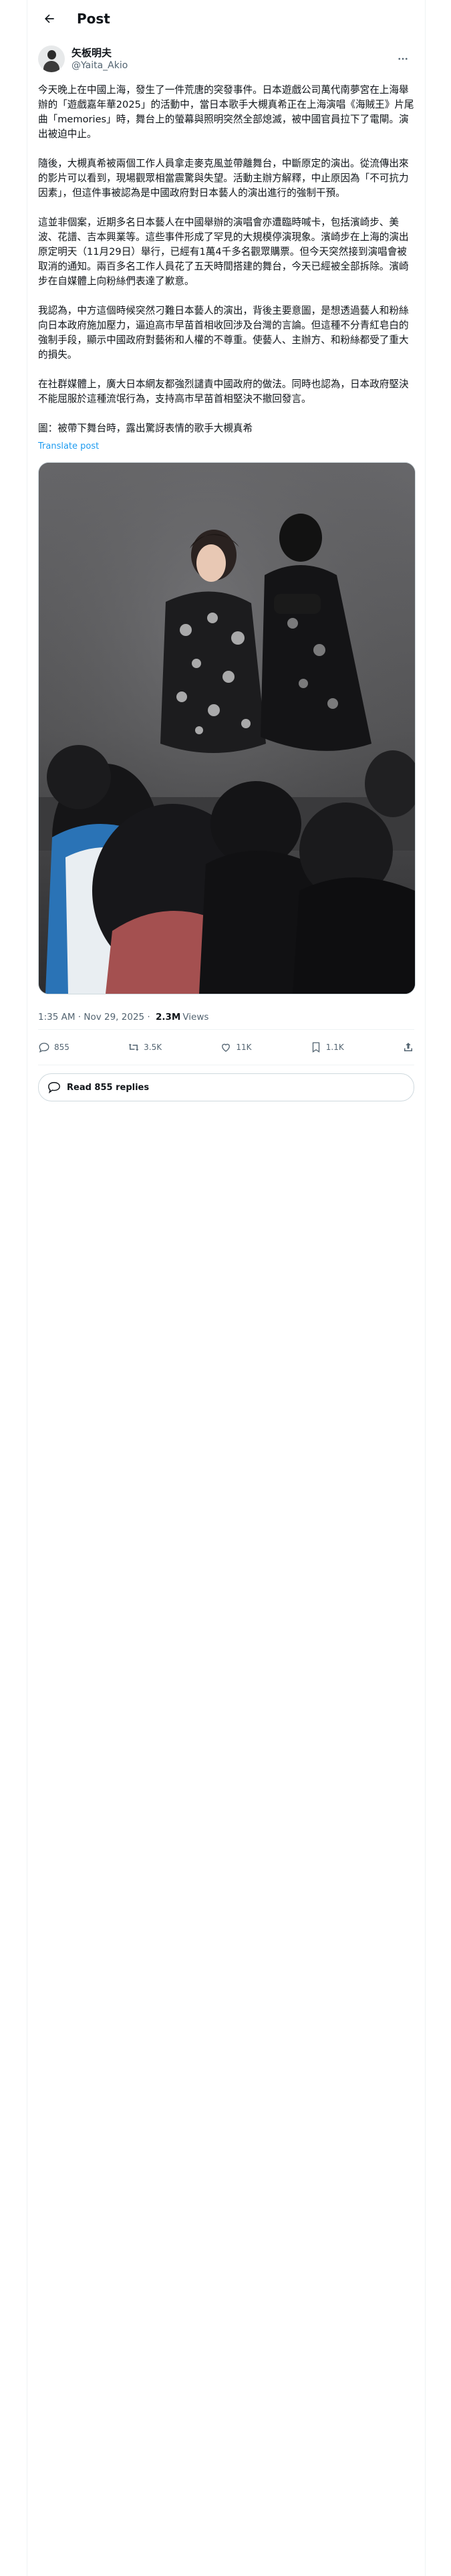 The height and width of the screenshot is (2576, 451). I want to click on read-replies-label: Read 855 replies, so click(108, 1088).